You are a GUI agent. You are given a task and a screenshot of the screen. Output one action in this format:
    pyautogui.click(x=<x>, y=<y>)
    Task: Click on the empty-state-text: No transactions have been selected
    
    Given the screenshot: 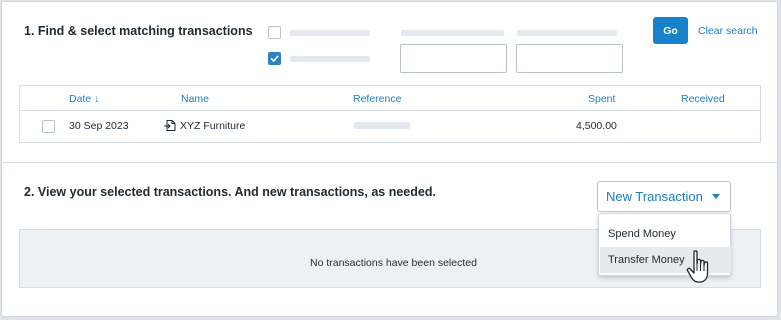 What is the action you would take?
    pyautogui.click(x=393, y=263)
    